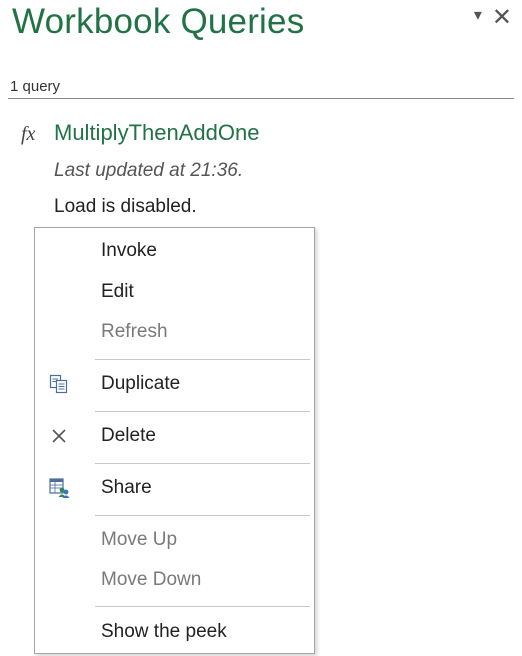 The height and width of the screenshot is (656, 522). I want to click on menu-item-show-peek: Show the peek, so click(174, 632).